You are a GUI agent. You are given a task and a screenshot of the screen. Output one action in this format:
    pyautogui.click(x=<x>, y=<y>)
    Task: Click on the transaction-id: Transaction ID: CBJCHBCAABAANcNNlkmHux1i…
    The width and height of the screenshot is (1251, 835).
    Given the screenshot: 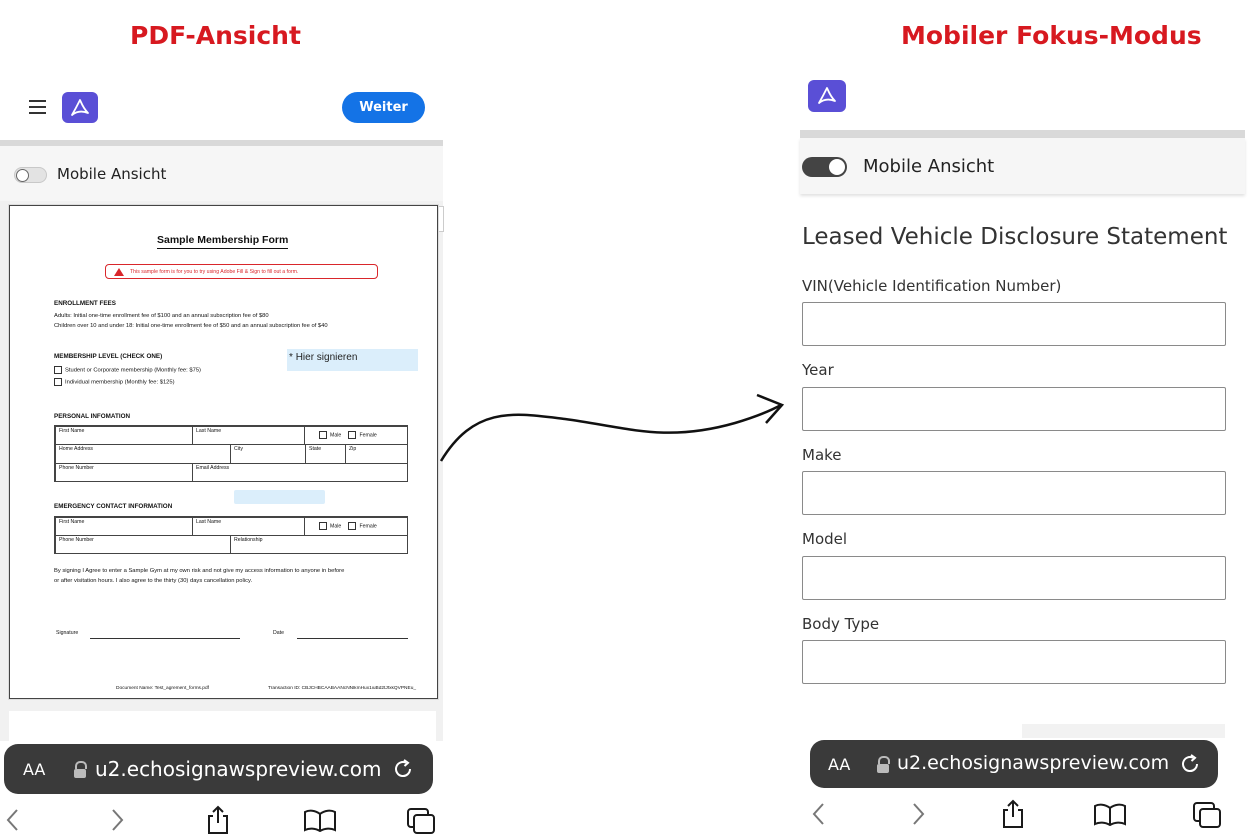 What is the action you would take?
    pyautogui.click(x=342, y=688)
    